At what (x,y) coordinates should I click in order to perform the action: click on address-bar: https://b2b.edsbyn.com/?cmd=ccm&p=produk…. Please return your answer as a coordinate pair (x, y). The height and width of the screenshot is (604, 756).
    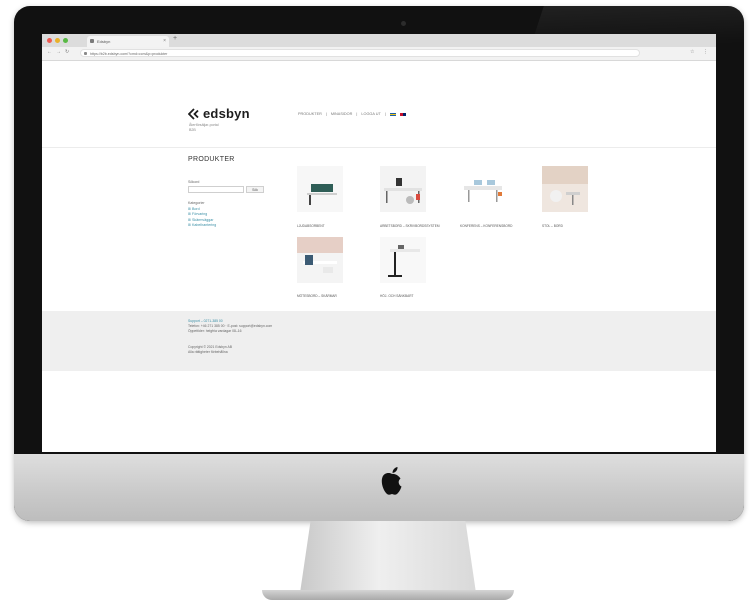
    Looking at the image, I should click on (360, 53).